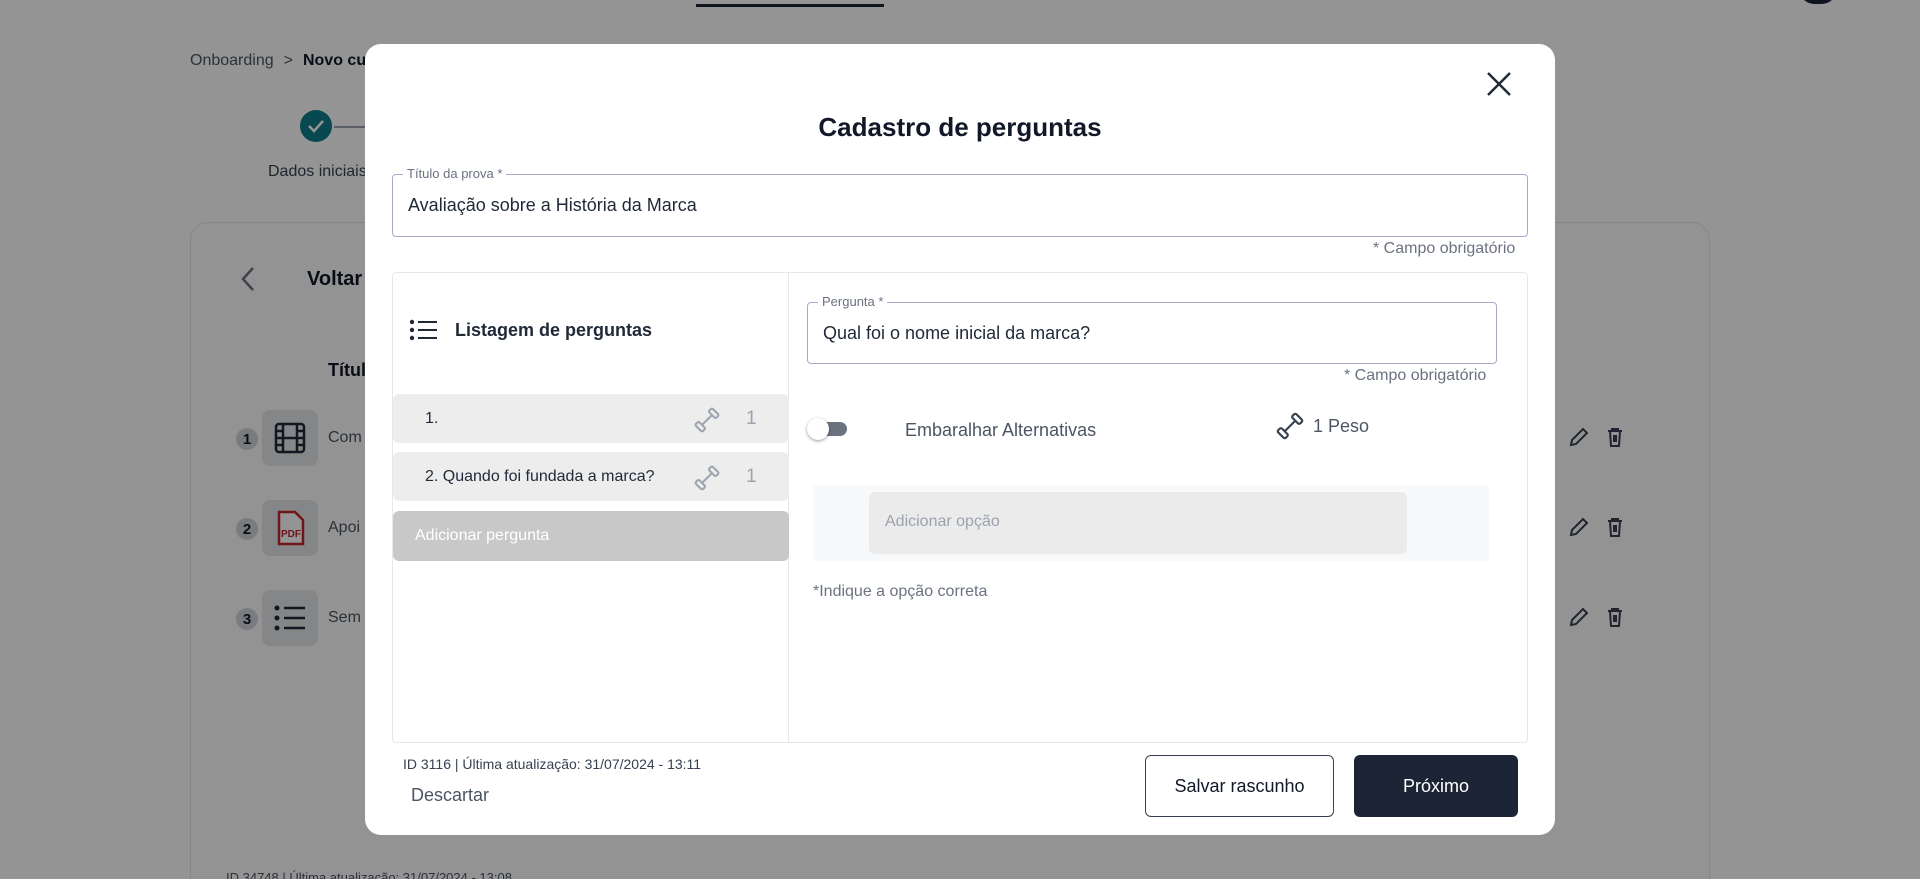 Image resolution: width=1920 pixels, height=879 pixels. I want to click on shuffle-label: Embaralhar Alternativas, so click(1001, 430).